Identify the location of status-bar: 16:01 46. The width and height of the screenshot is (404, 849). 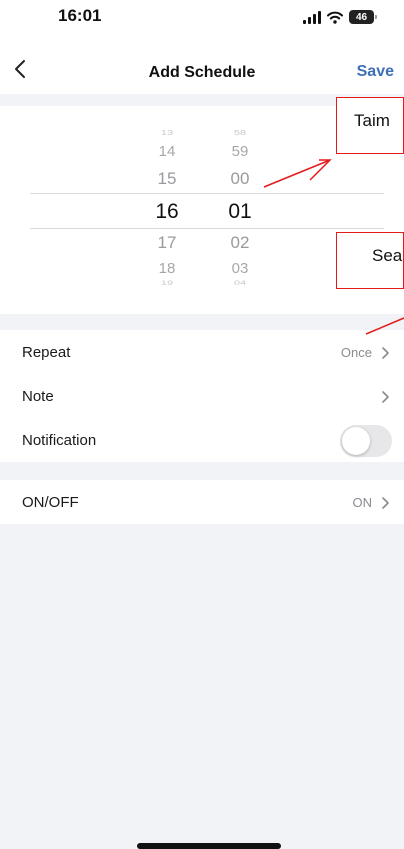
(202, 20).